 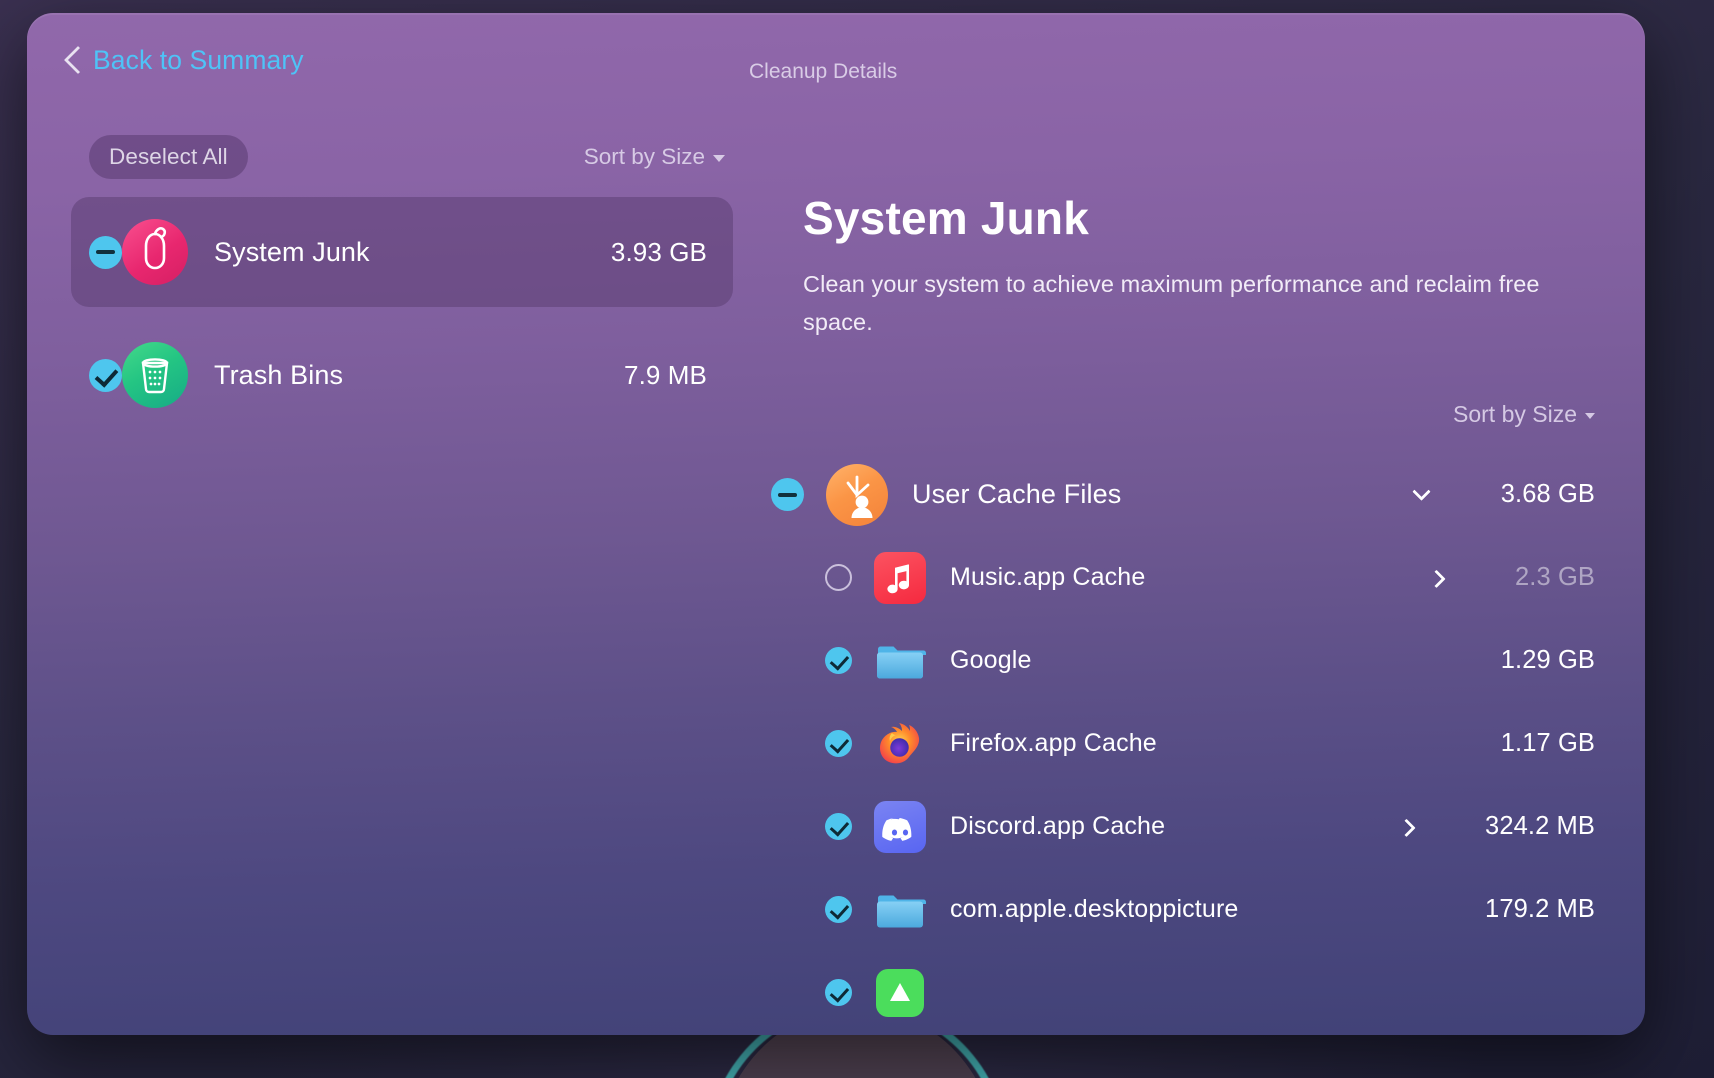 I want to click on tree-item-size: 1.29 GB, so click(x=1547, y=660).